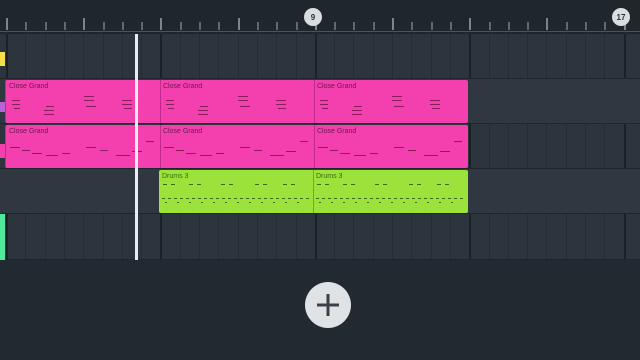  Describe the element at coordinates (313, 17) in the screenshot. I see `bar-marker-9: 9` at that location.